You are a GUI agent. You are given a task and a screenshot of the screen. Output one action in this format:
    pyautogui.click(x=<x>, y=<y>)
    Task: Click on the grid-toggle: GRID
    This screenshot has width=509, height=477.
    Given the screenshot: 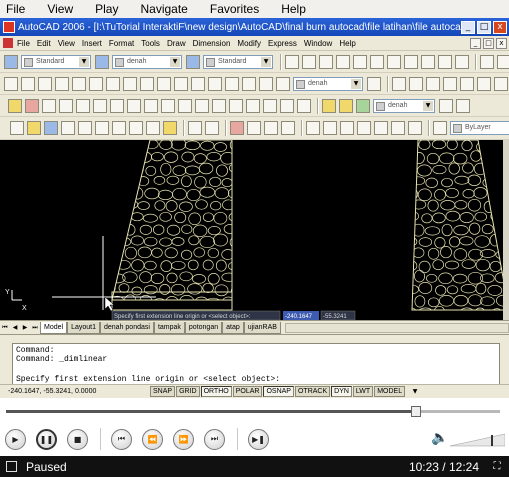 What is the action you would take?
    pyautogui.click(x=188, y=391)
    